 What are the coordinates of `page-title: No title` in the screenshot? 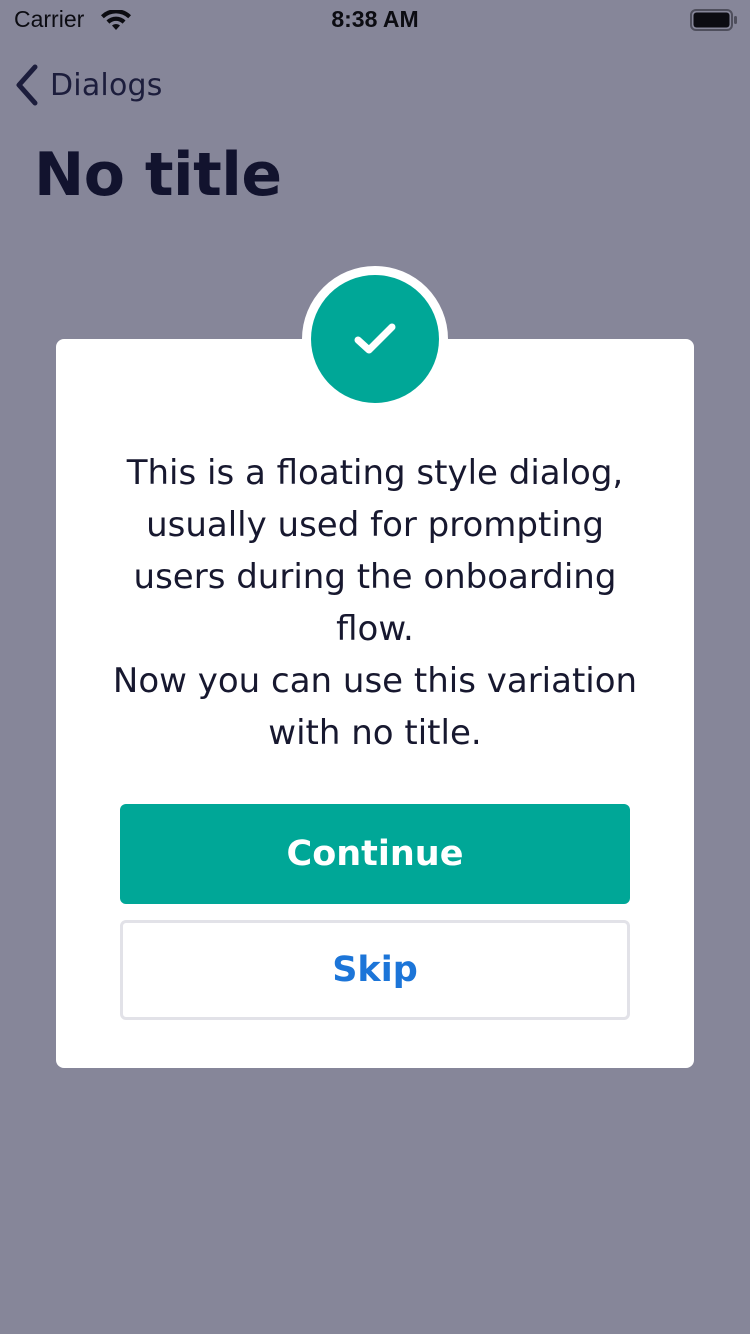 It's located at (158, 175).